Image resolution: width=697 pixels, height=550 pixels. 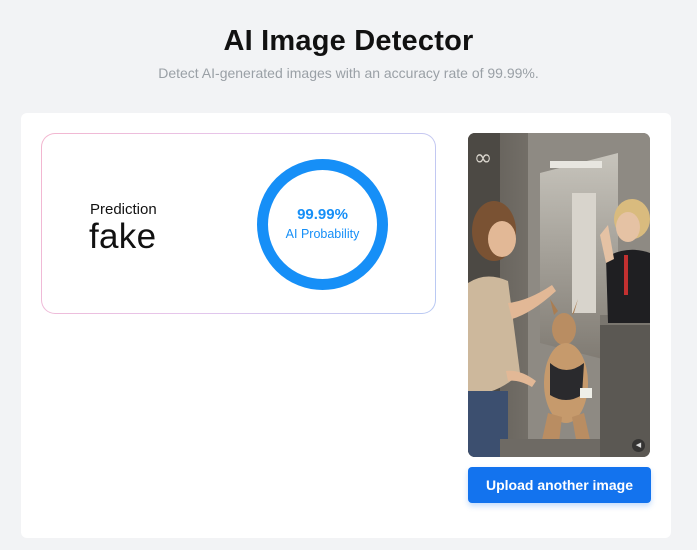 What do you see at coordinates (348, 41) in the screenshot?
I see `page-title: AI Image Detector` at bounding box center [348, 41].